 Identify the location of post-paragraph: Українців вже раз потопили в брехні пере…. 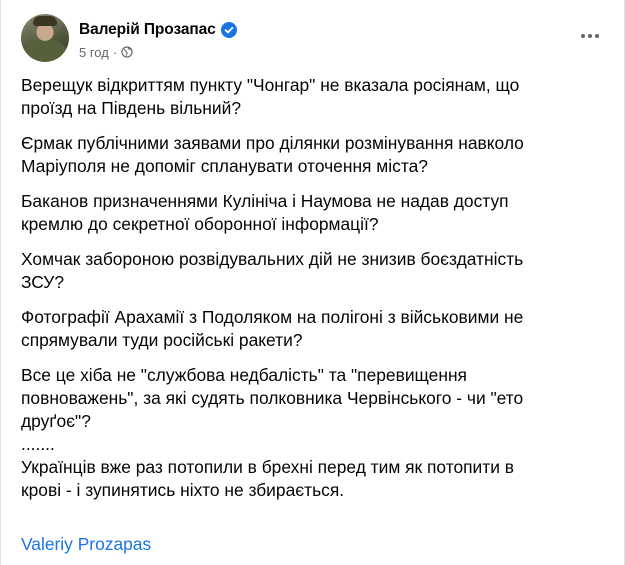
(268, 478).